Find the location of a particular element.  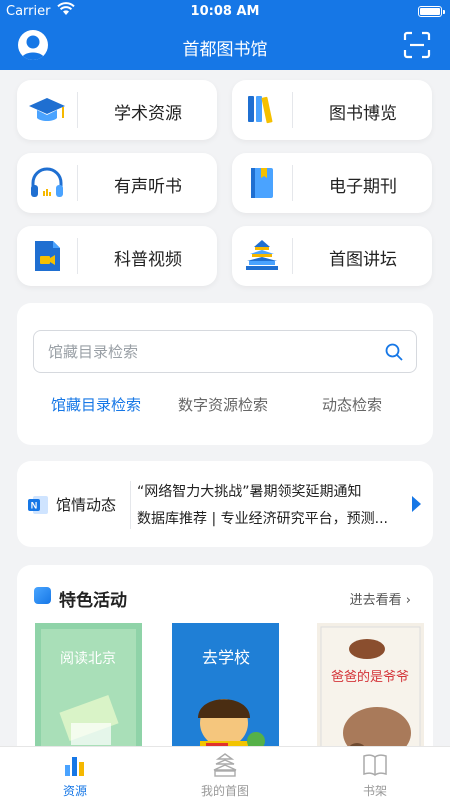

card-label: 科普视频 is located at coordinates (148, 260).